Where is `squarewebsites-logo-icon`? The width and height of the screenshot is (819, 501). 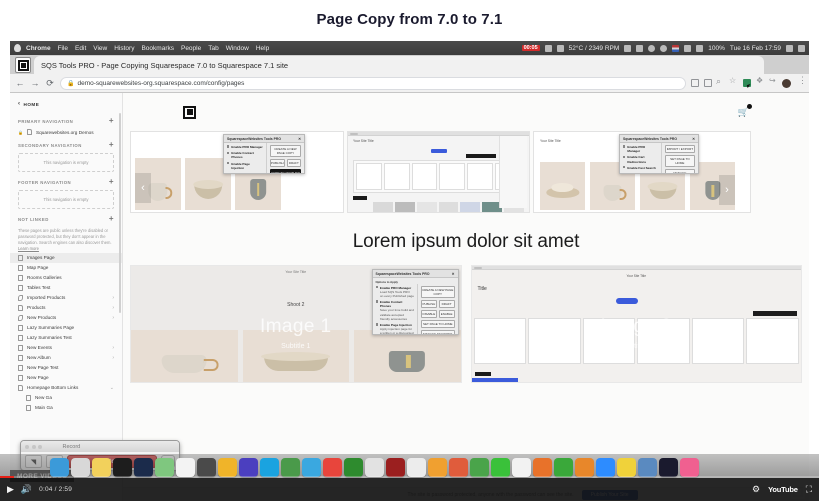
squarewebsites-logo-icon is located at coordinates (189, 112).